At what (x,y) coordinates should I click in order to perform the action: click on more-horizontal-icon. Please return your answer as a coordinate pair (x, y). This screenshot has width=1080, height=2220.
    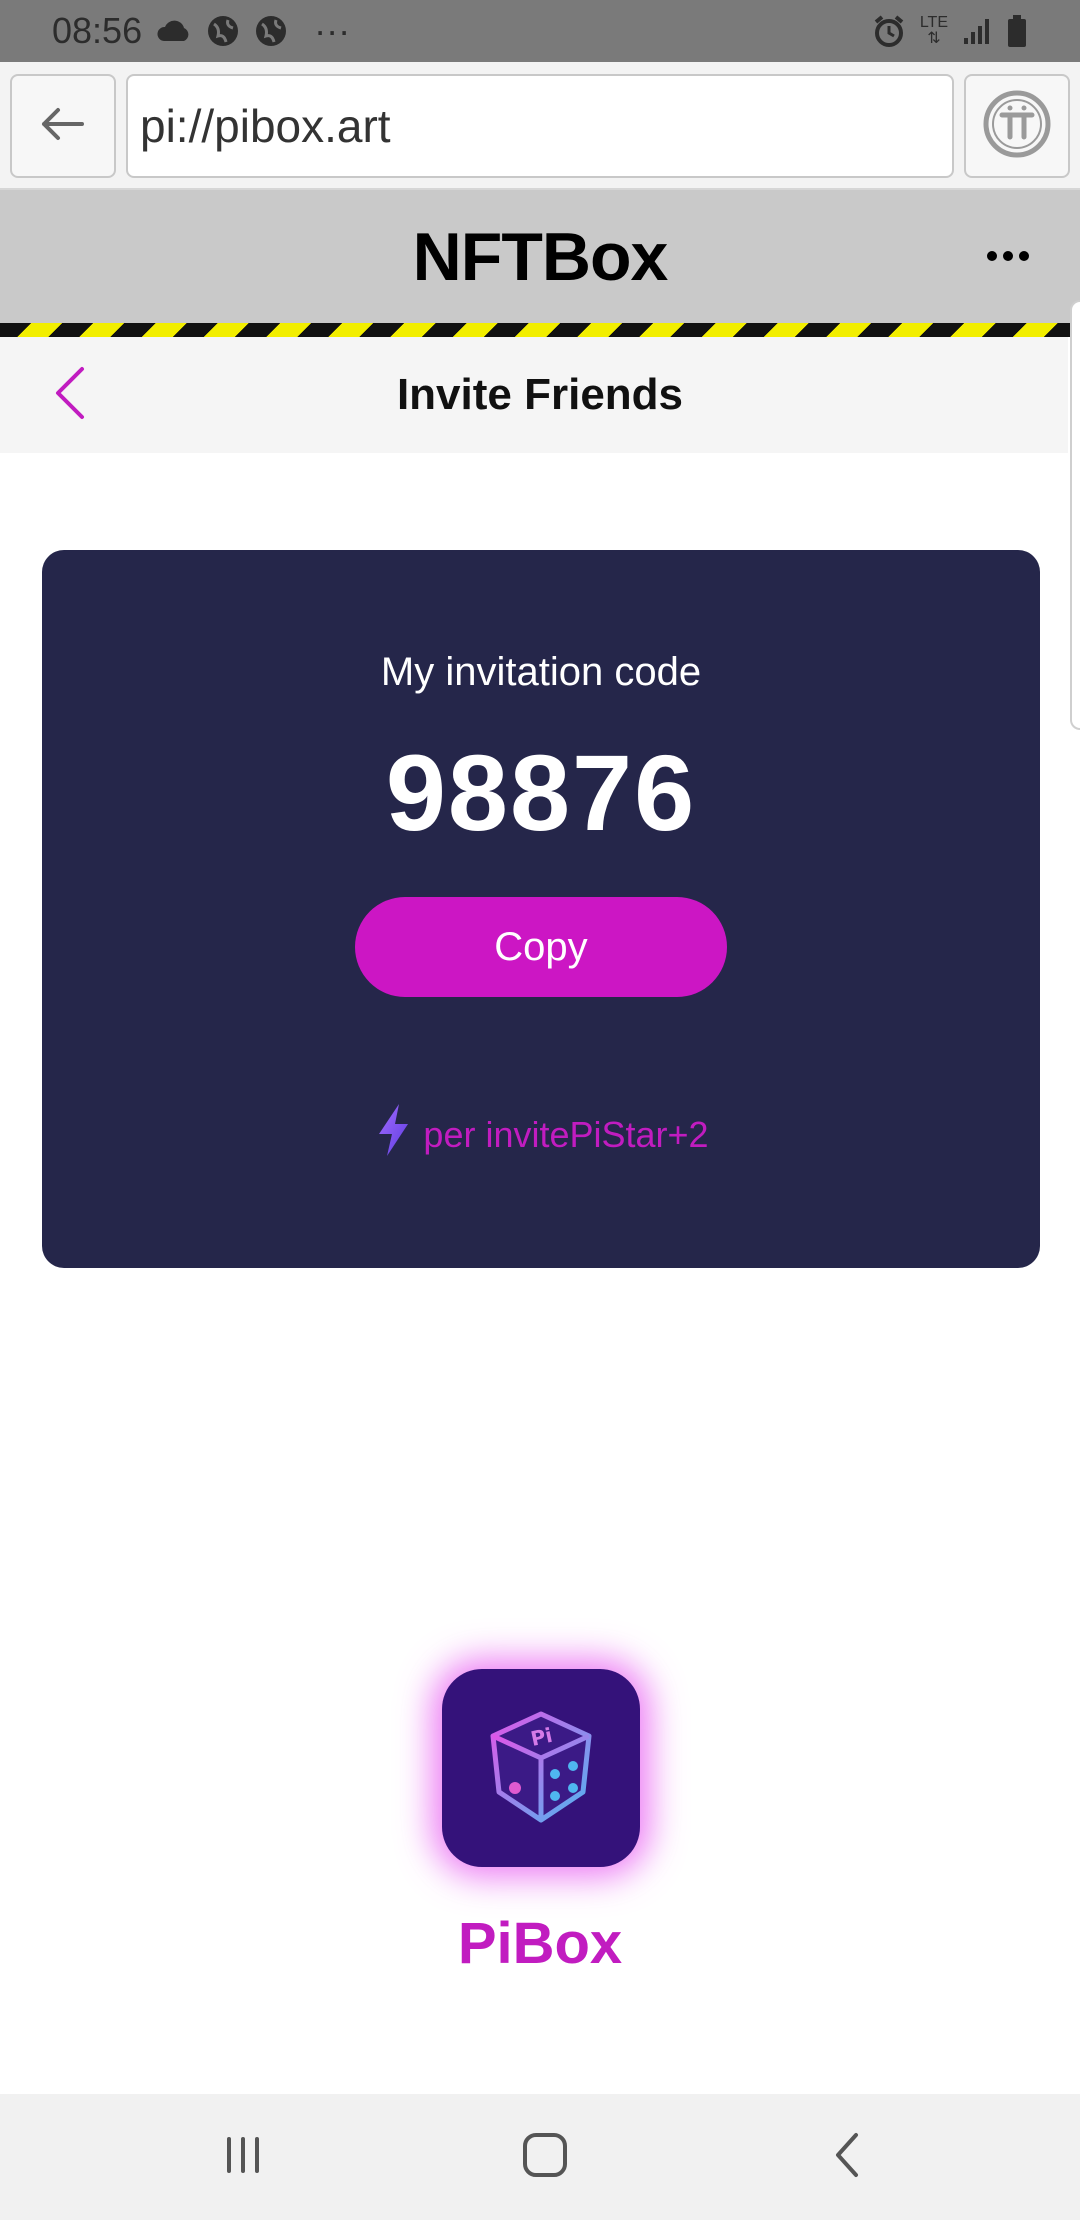
    Looking at the image, I should click on (1008, 258).